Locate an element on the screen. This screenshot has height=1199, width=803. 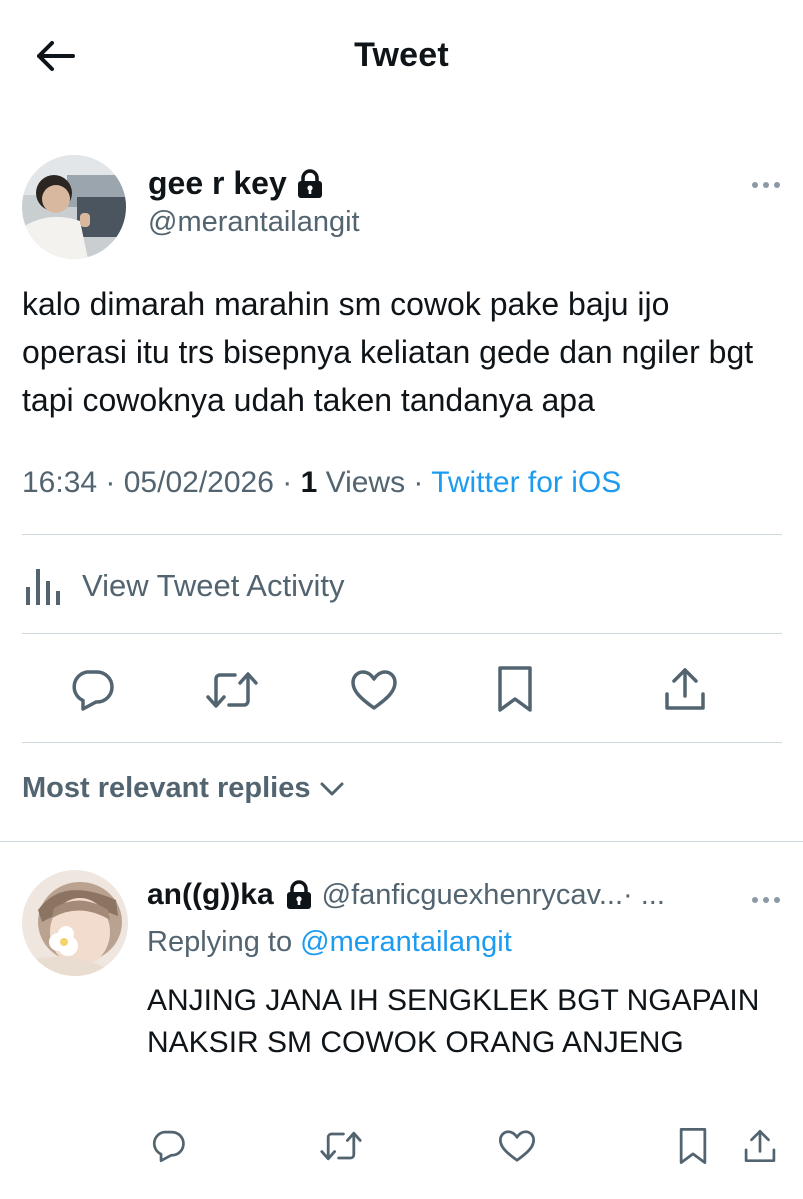
reply-bookmark-button is located at coordinates (693, 1146).